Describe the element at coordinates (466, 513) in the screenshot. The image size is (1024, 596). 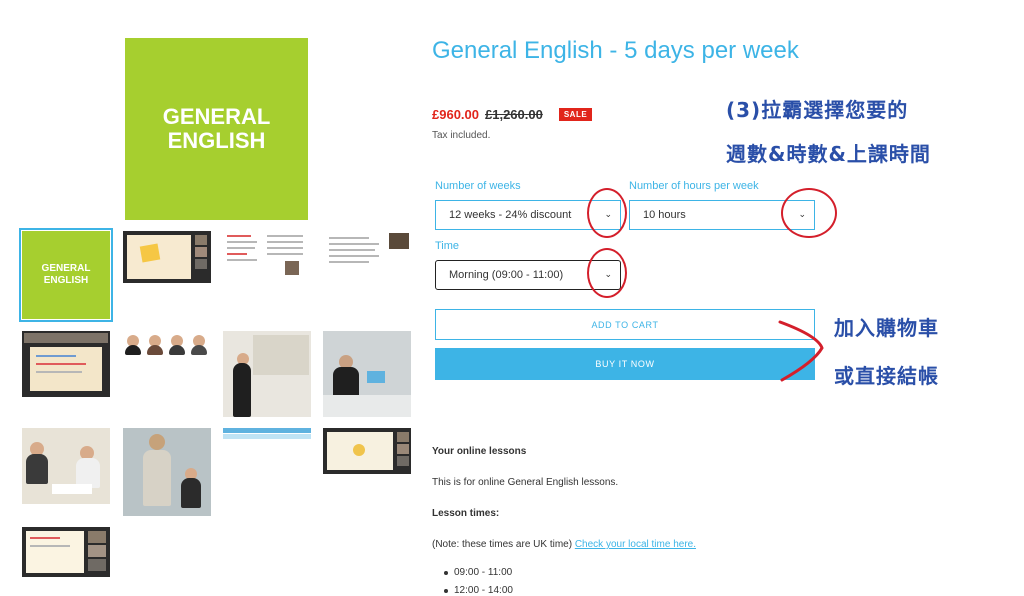
I see `lesson-times-heading: Lesson times:` at that location.